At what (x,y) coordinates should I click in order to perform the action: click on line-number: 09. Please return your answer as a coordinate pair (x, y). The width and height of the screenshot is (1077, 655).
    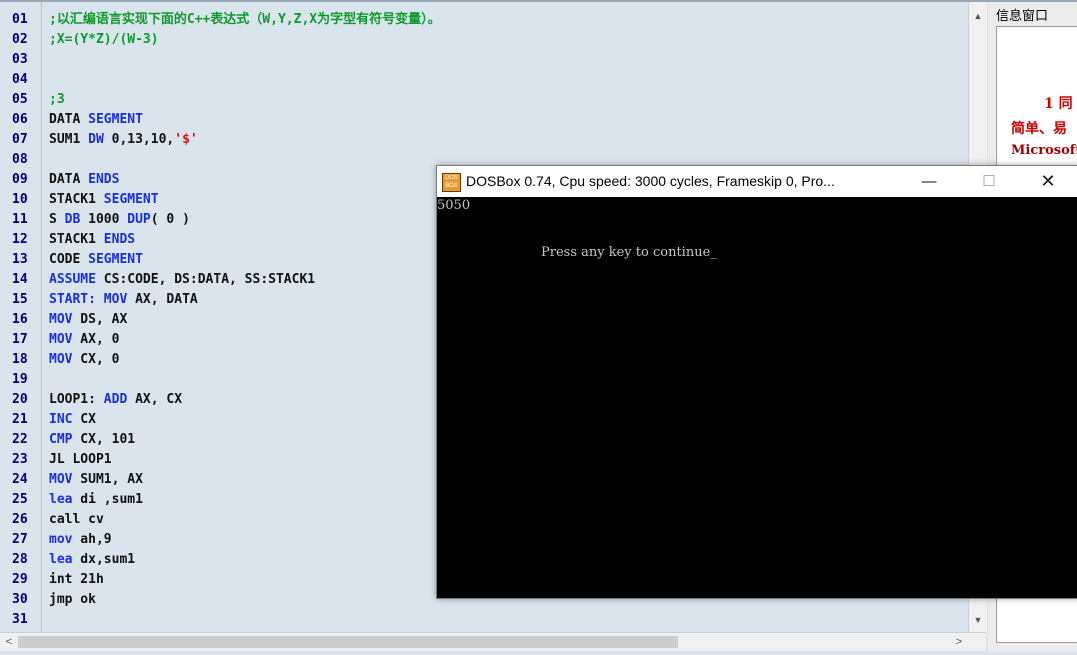
    Looking at the image, I should click on (20, 179).